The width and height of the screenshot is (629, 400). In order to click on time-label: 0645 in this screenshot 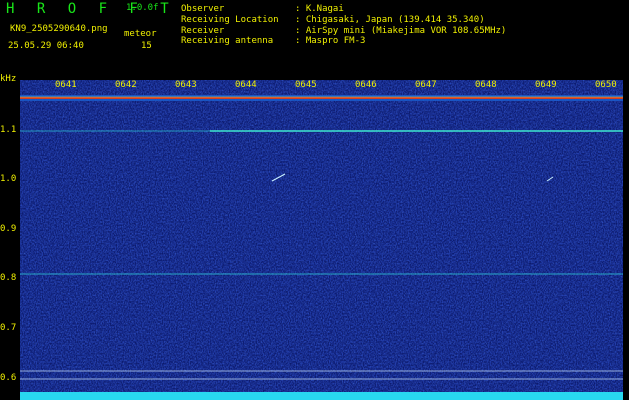, I will do `click(306, 85)`.